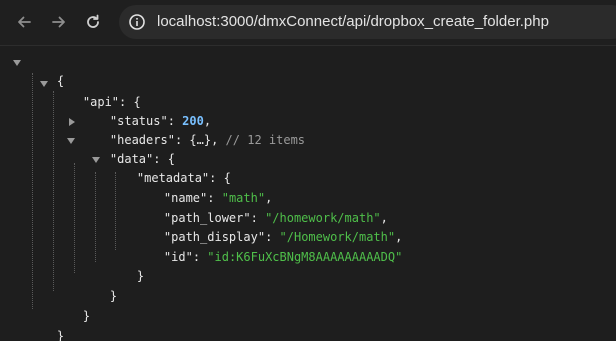  Describe the element at coordinates (96, 160) in the screenshot. I see `collapse-toggle-metadata` at that location.